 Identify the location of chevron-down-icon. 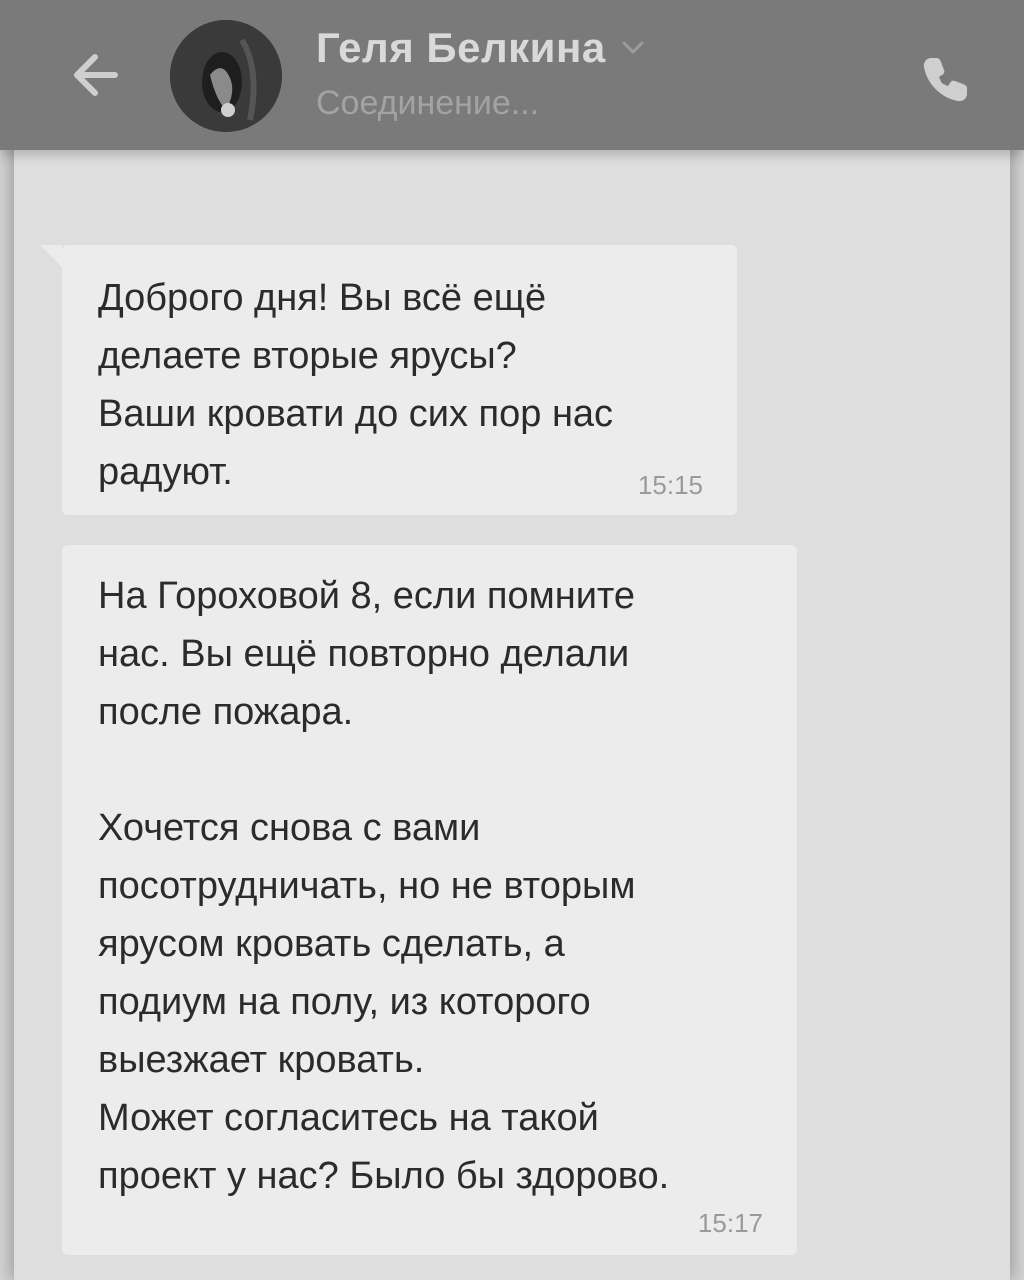
(633, 48).